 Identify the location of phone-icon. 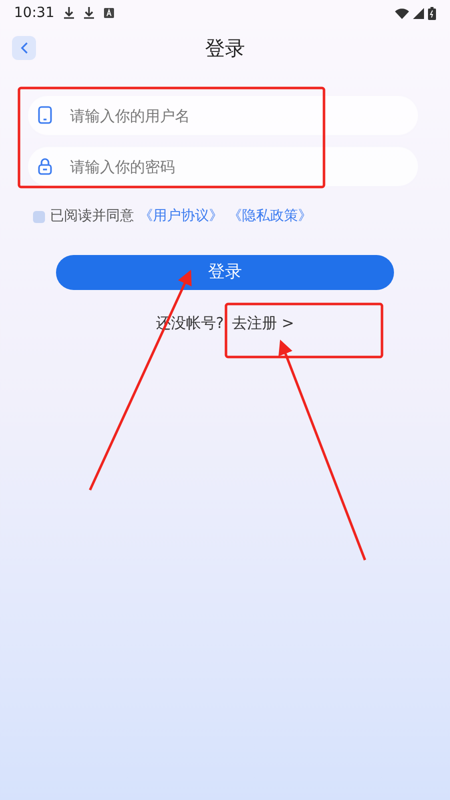
(45, 115).